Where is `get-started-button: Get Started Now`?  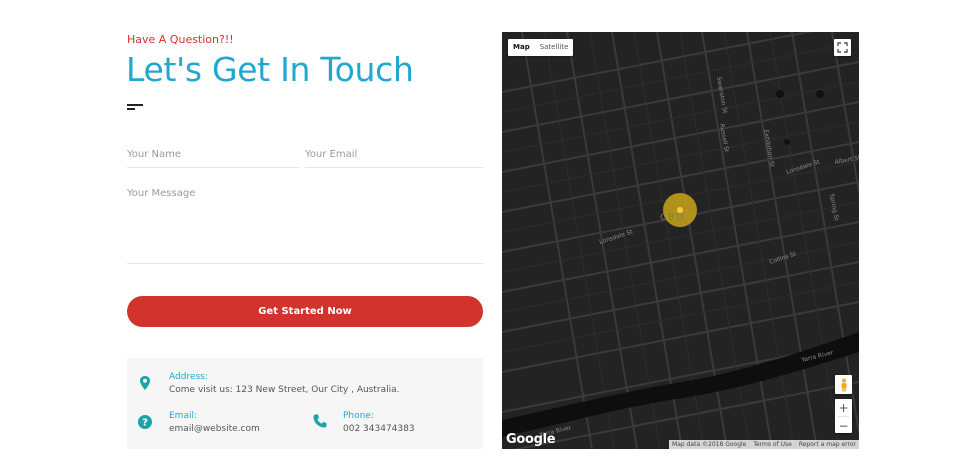 get-started-button: Get Started Now is located at coordinates (305, 311).